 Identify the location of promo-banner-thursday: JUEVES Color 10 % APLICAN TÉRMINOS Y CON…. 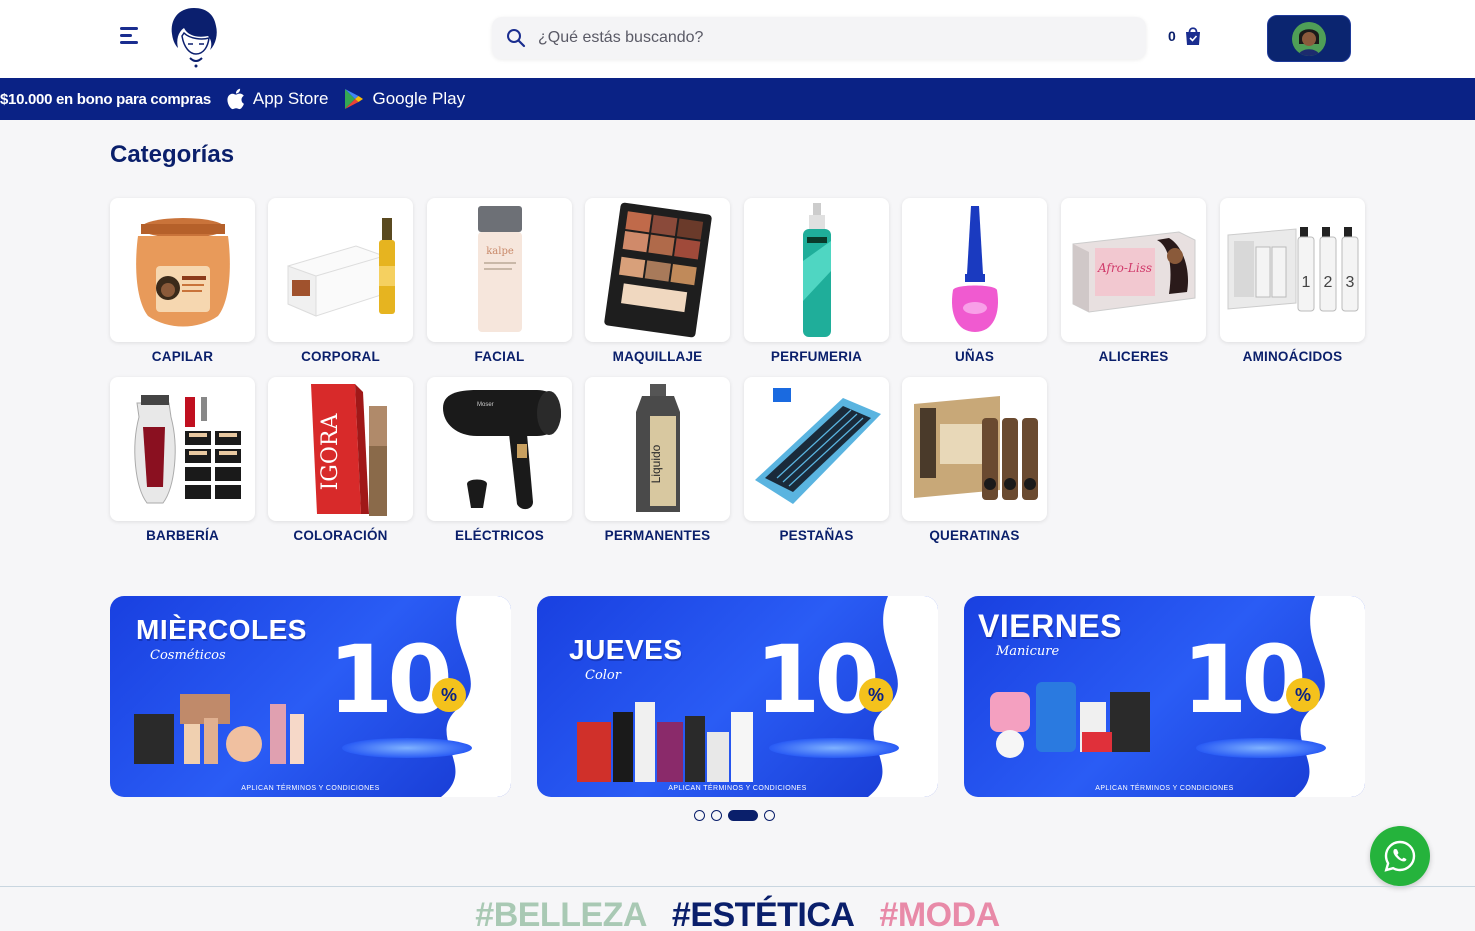
(737, 696).